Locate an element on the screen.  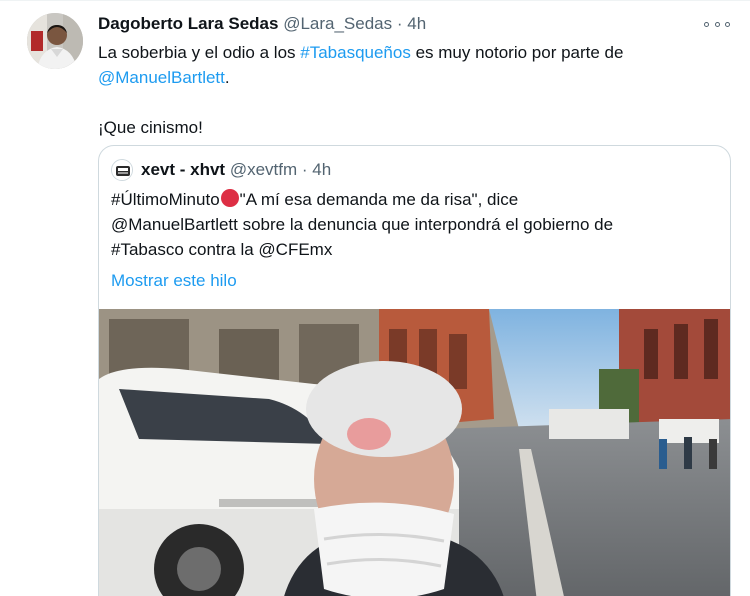
tweet-text-blank is located at coordinates (413, 102).